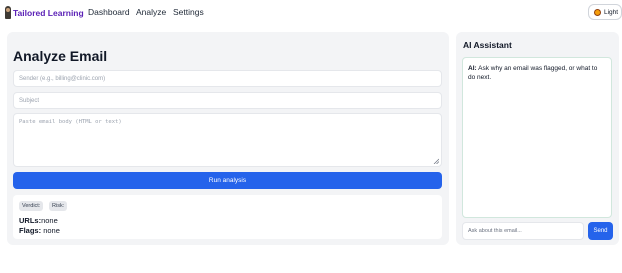 This screenshot has width=622, height=273. Describe the element at coordinates (48, 12) in the screenshot. I see `brand-name: Tailored Learning` at that location.